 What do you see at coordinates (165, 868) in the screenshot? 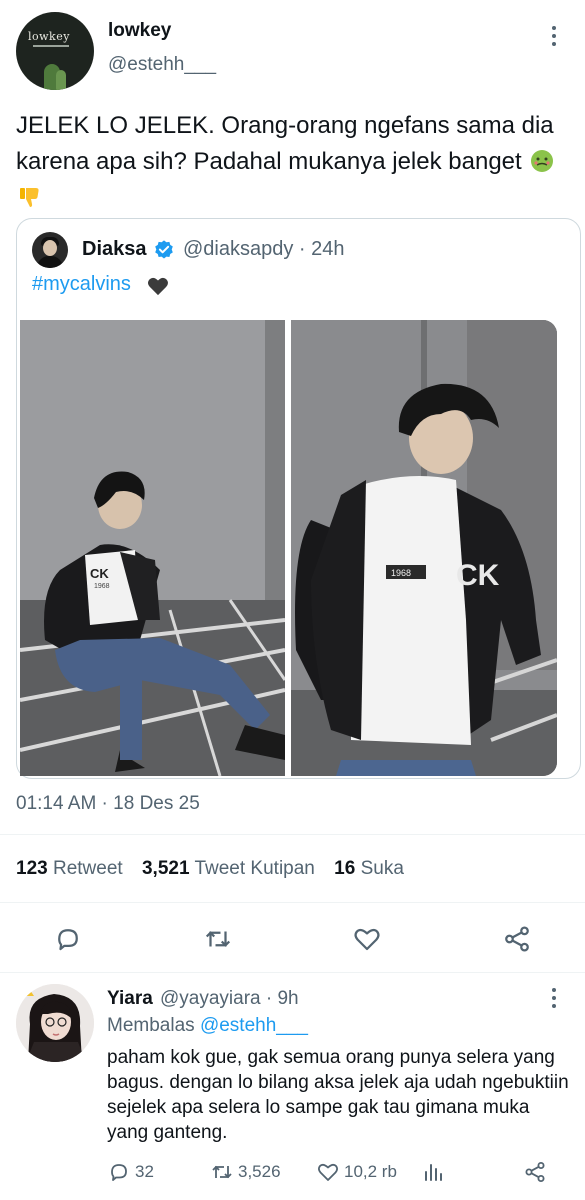
I see `quotes-count: 3,521` at bounding box center [165, 868].